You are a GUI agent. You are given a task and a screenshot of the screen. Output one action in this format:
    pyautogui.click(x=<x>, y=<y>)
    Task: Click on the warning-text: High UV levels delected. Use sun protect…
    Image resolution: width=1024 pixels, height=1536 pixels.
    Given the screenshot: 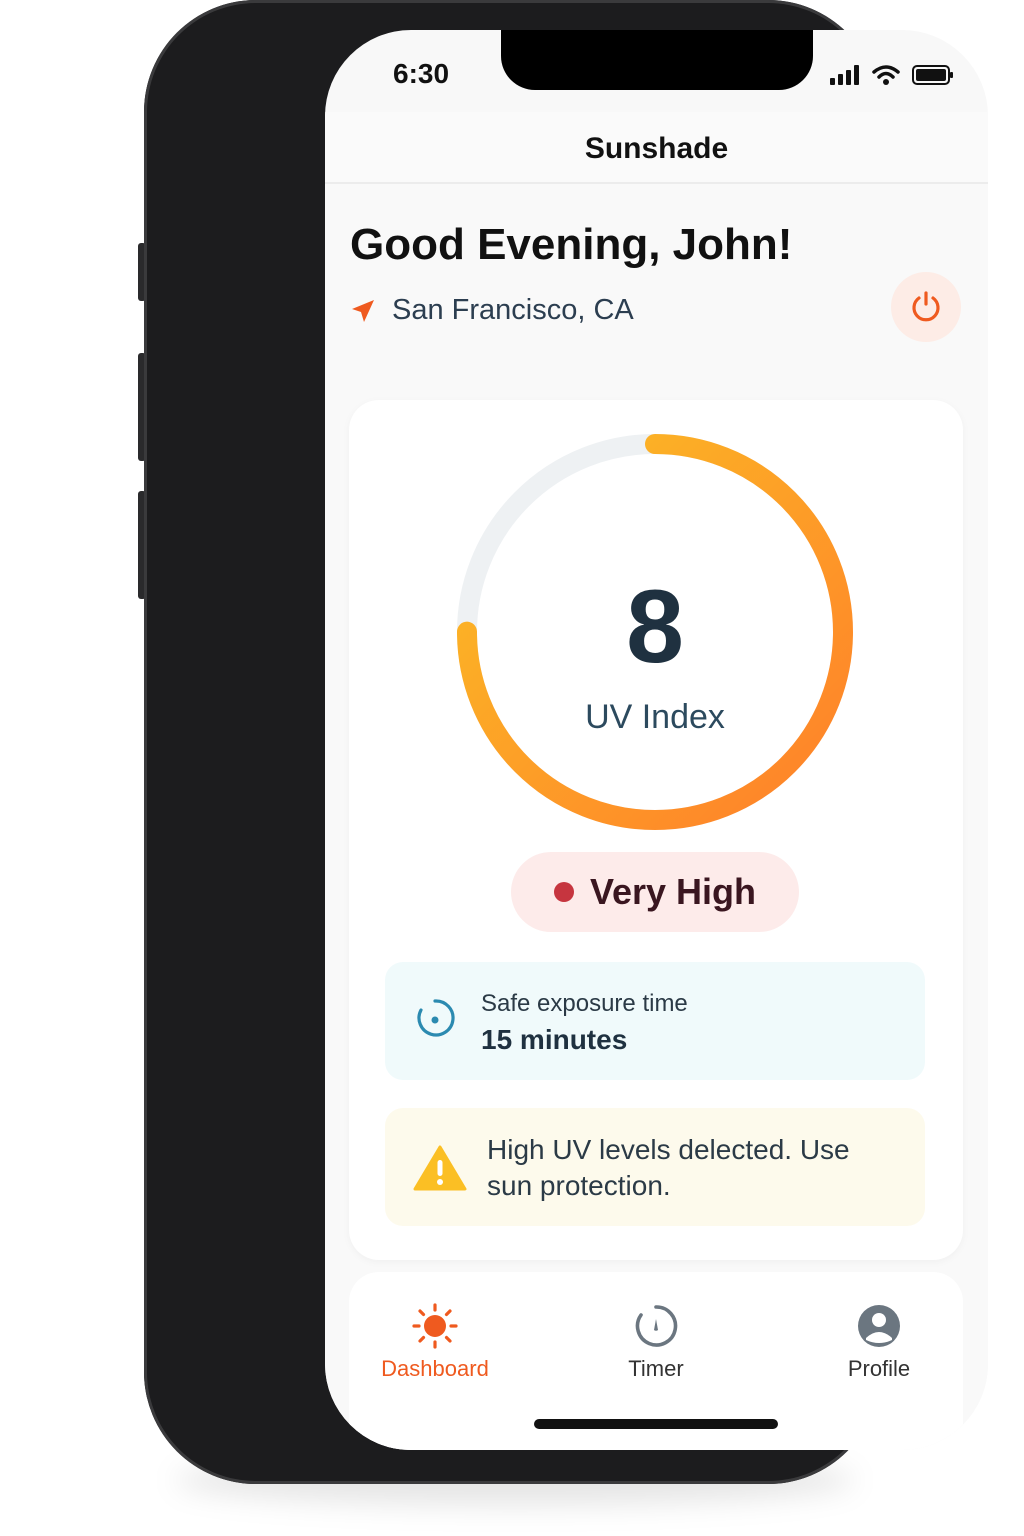 What is the action you would take?
    pyautogui.click(x=668, y=1167)
    